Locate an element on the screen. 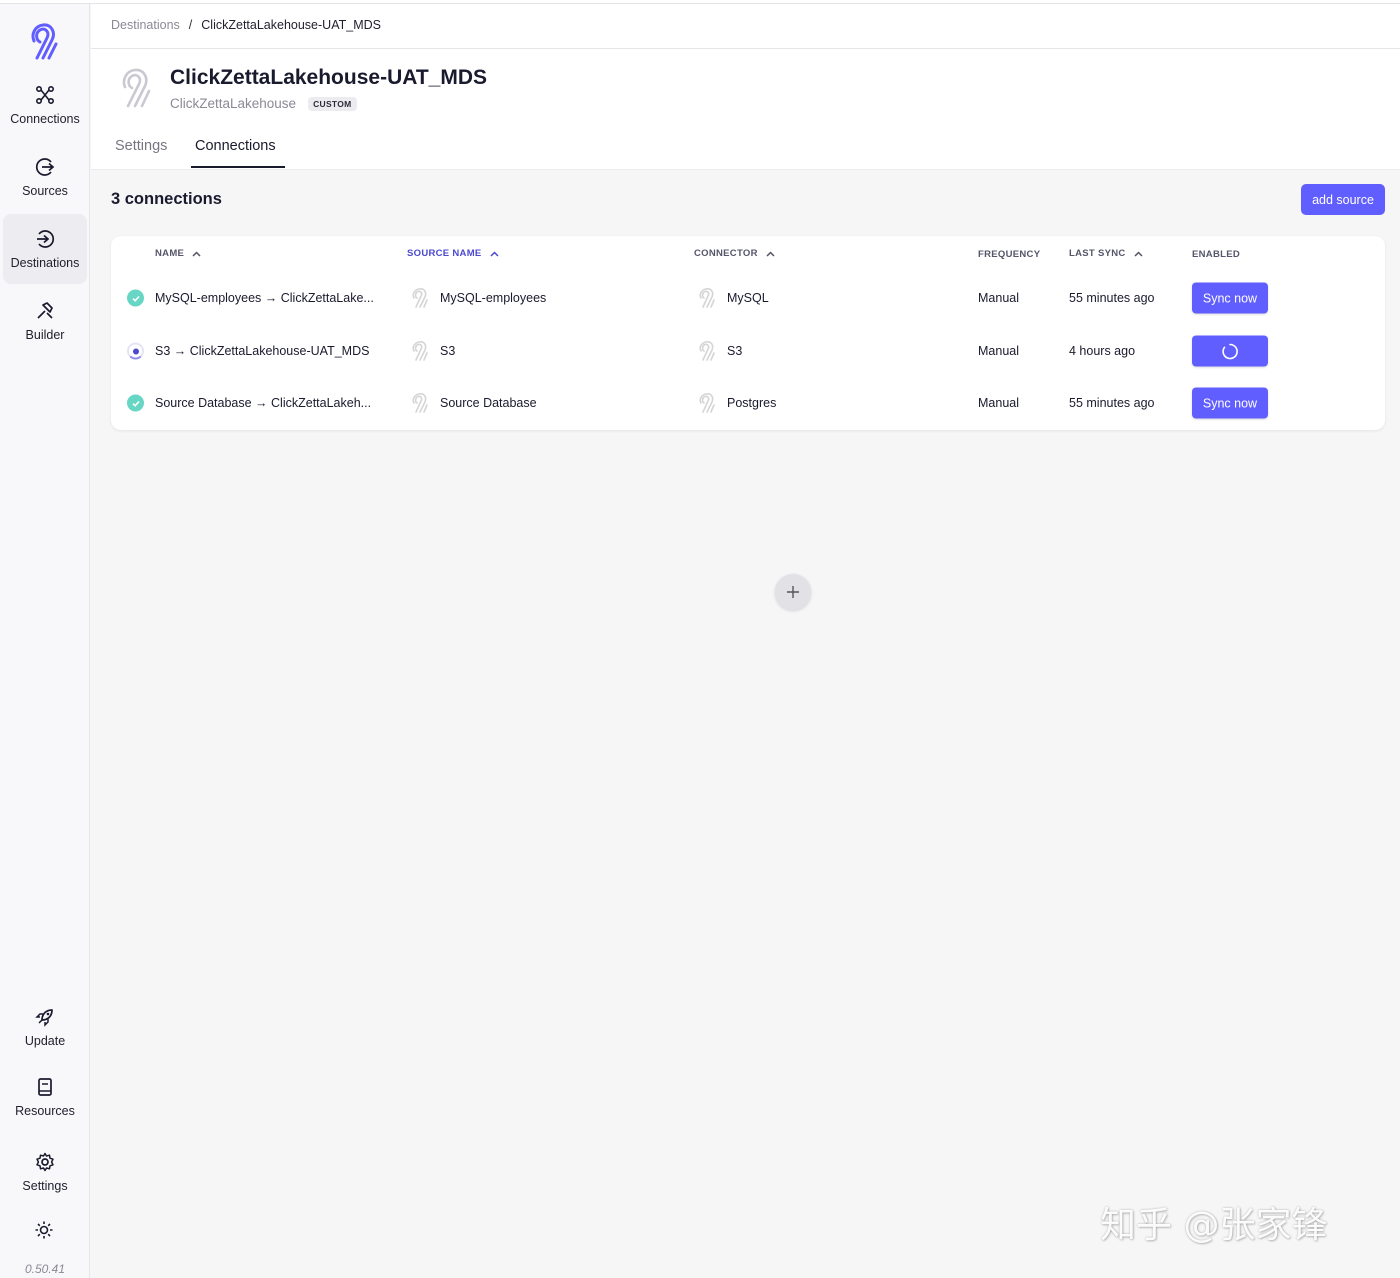 The height and width of the screenshot is (1278, 1400). sidebar-item-update: Update is located at coordinates (45, 1027).